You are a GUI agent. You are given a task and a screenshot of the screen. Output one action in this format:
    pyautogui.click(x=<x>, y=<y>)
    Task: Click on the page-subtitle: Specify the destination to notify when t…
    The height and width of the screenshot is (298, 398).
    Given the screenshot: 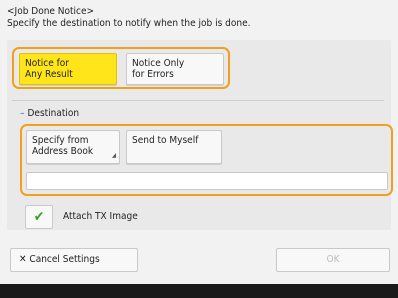 What is the action you would take?
    pyautogui.click(x=129, y=23)
    